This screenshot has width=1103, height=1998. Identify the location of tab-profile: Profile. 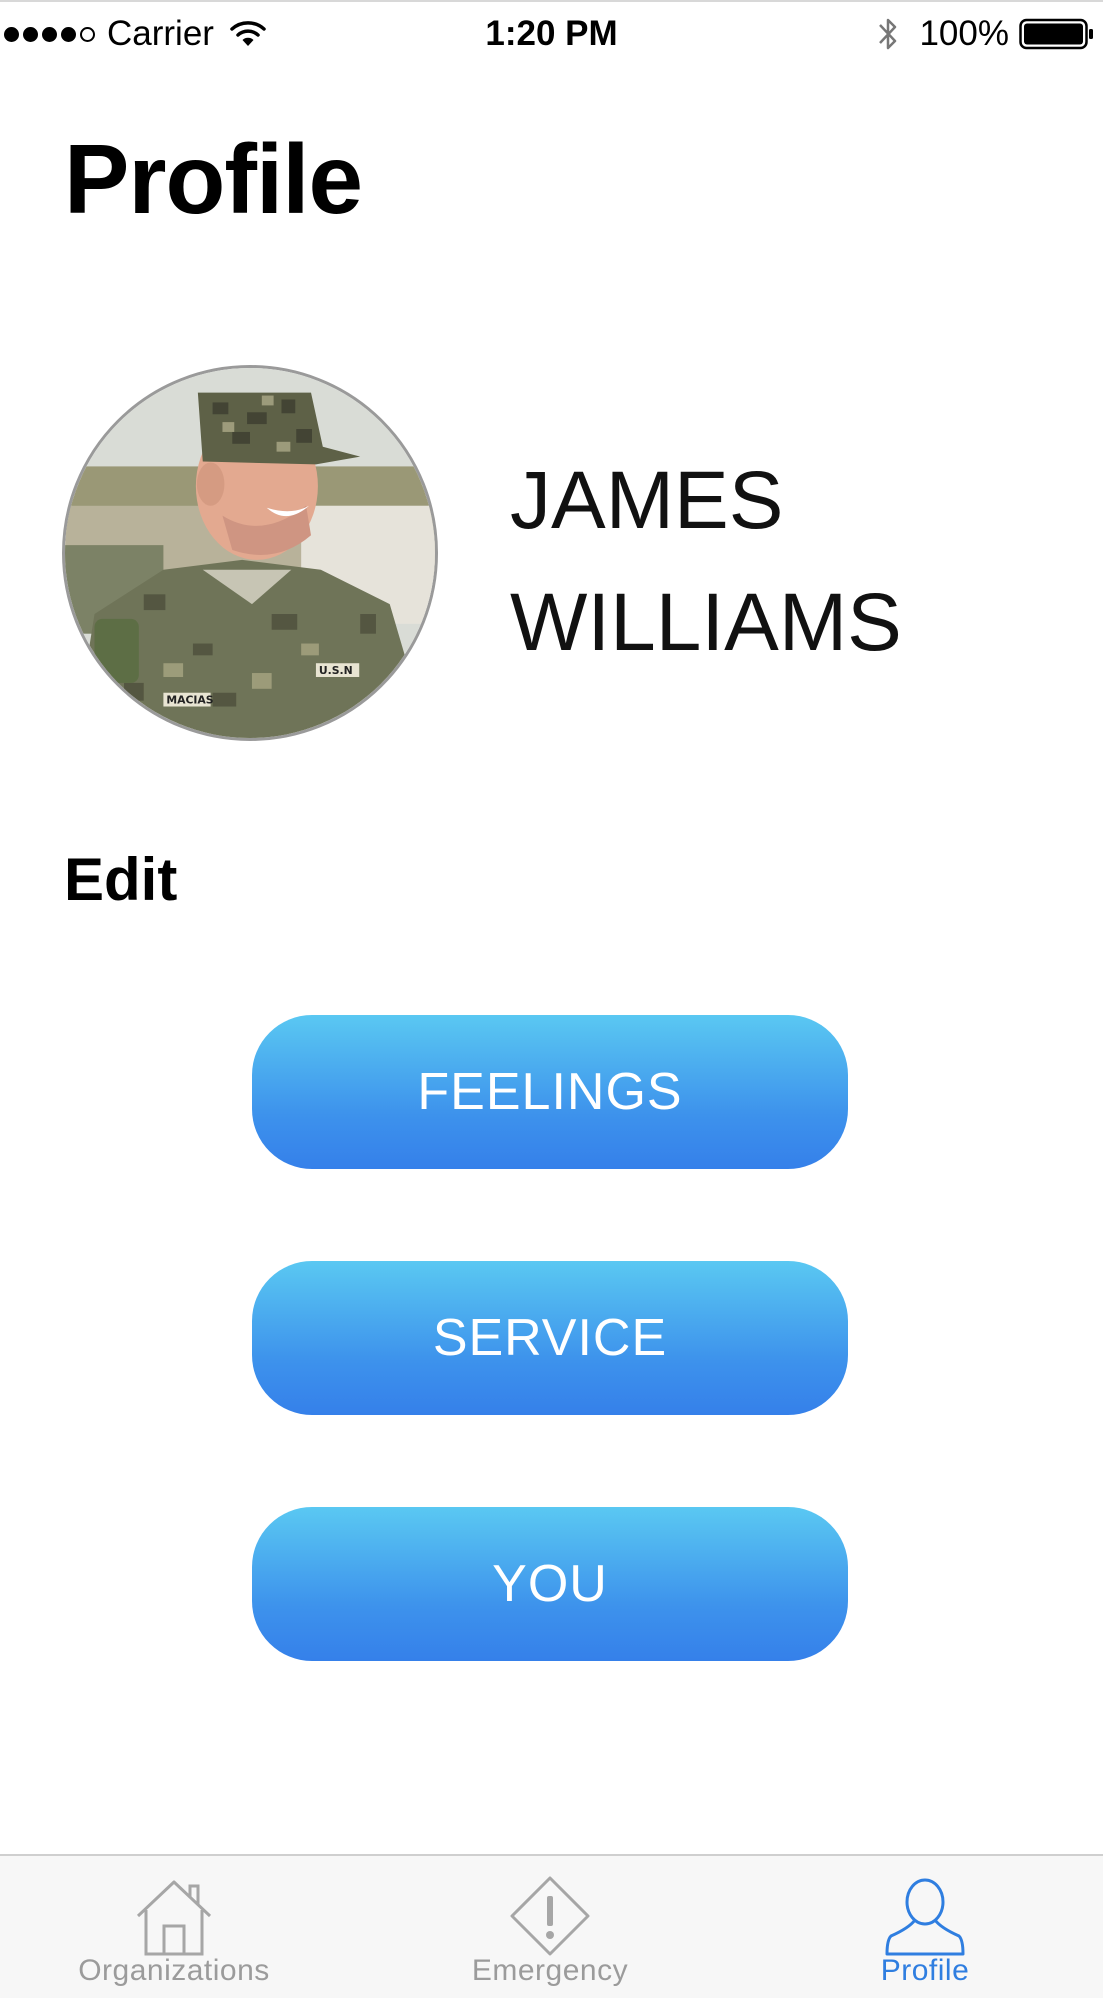
(925, 1927).